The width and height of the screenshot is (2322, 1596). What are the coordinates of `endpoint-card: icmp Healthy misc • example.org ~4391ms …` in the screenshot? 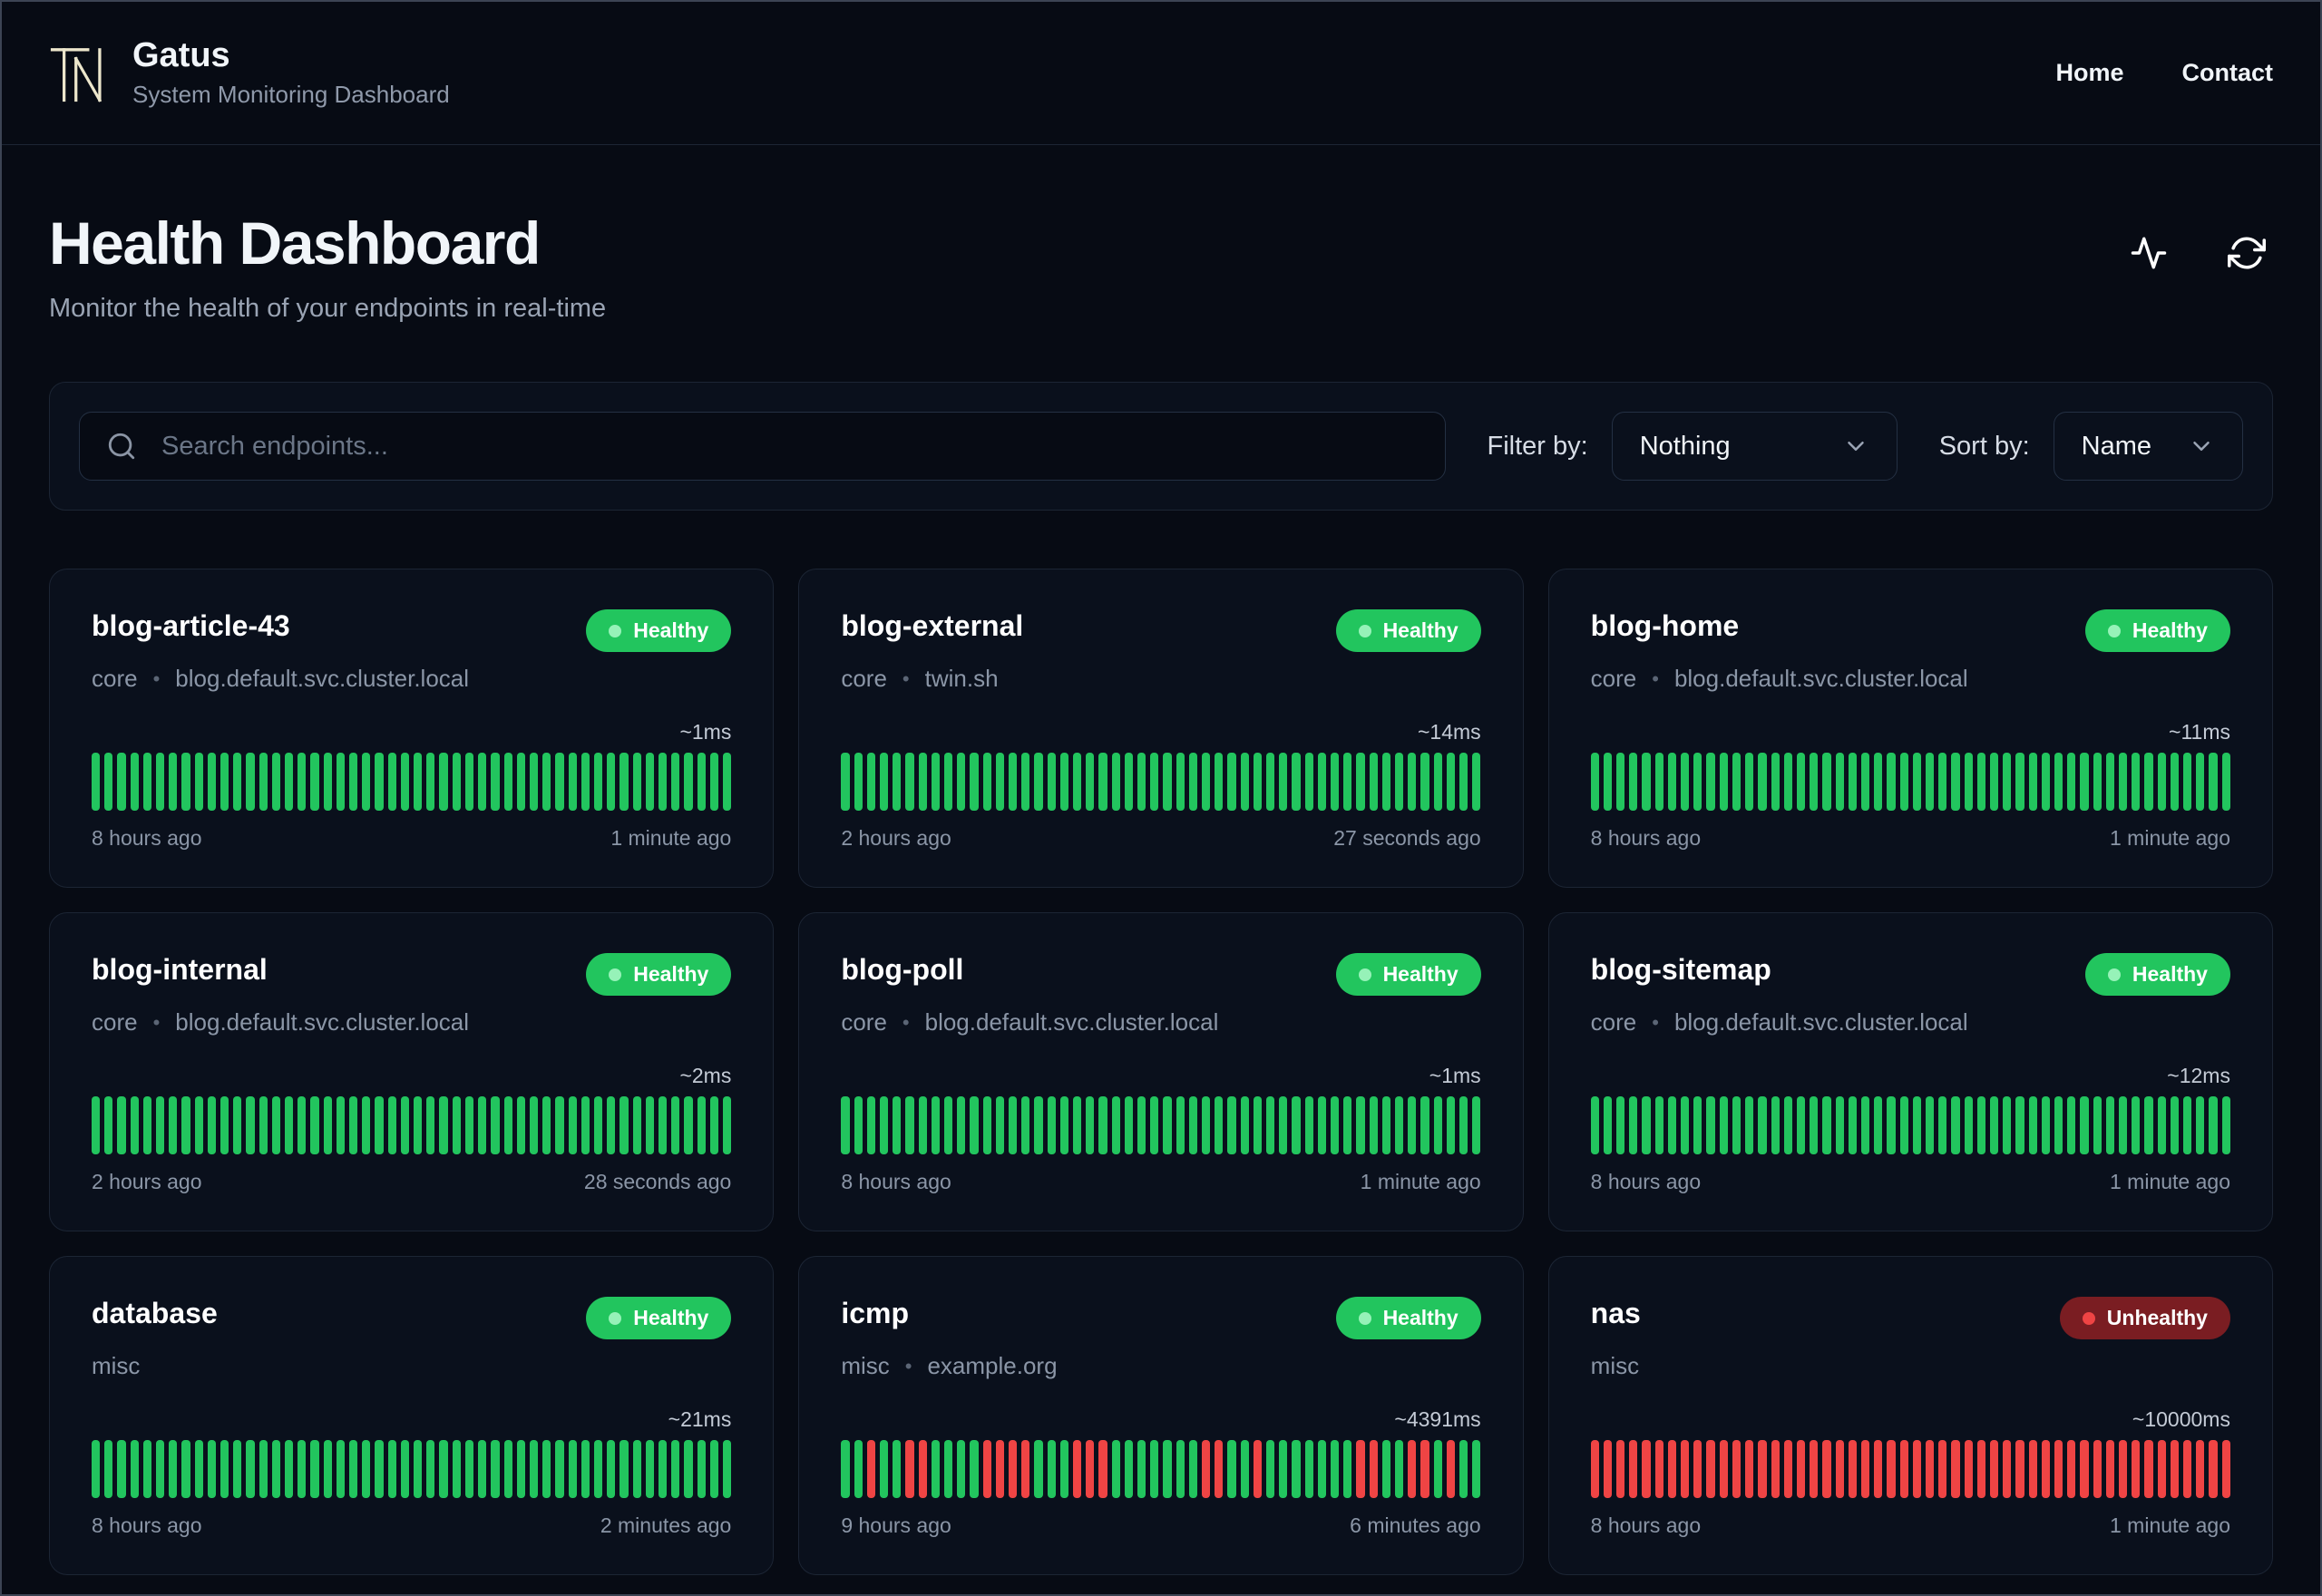 It's located at (1161, 1415).